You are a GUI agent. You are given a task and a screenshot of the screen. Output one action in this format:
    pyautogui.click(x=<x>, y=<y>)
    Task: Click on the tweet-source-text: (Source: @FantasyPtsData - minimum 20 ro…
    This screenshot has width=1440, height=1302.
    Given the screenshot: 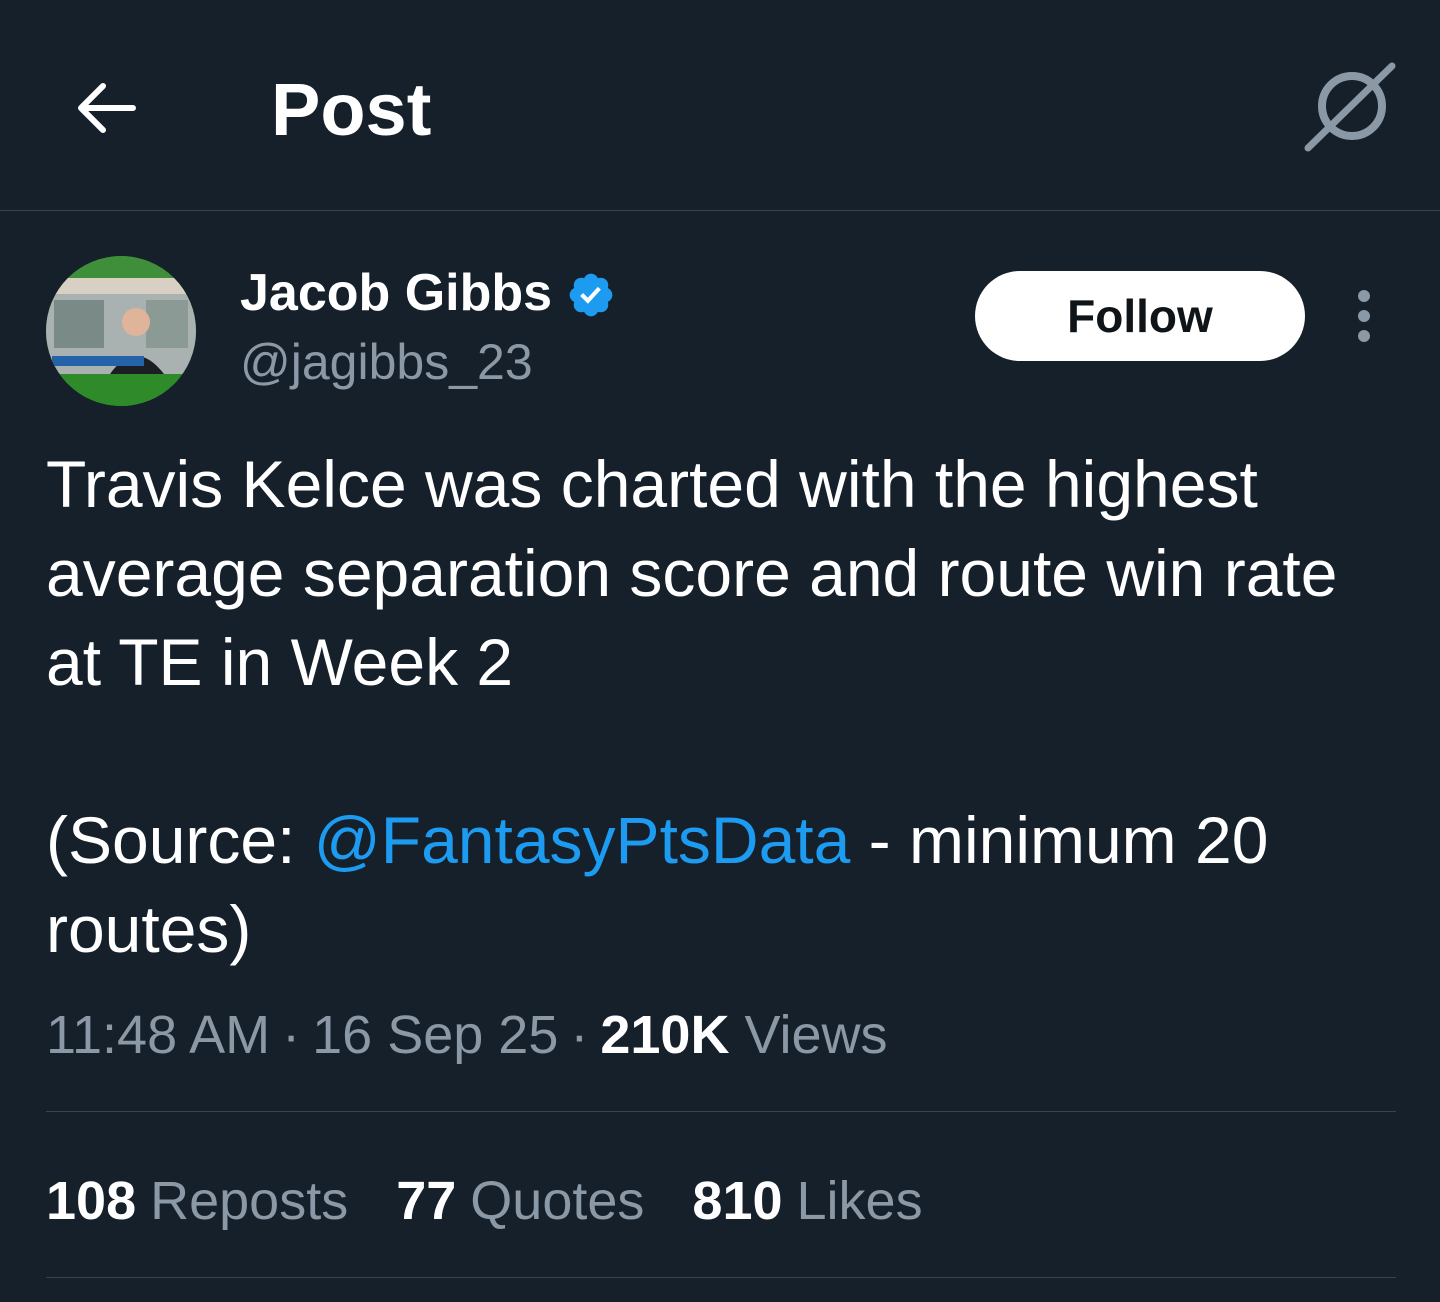 What is the action you would take?
    pyautogui.click(x=726, y=885)
    